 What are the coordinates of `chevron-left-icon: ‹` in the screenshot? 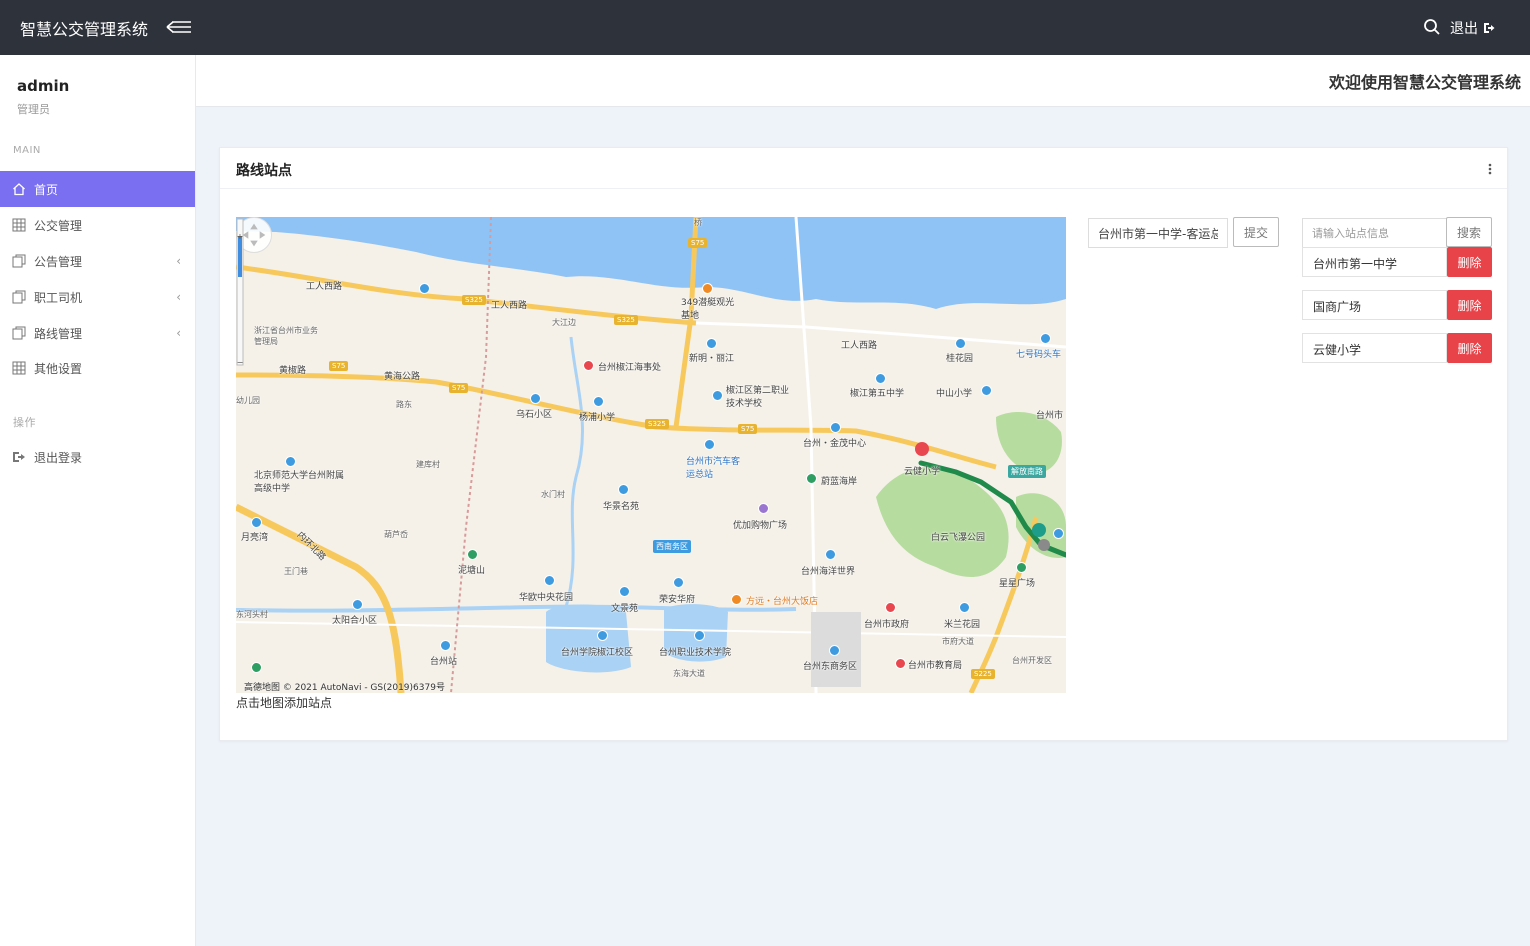 It's located at (178, 261).